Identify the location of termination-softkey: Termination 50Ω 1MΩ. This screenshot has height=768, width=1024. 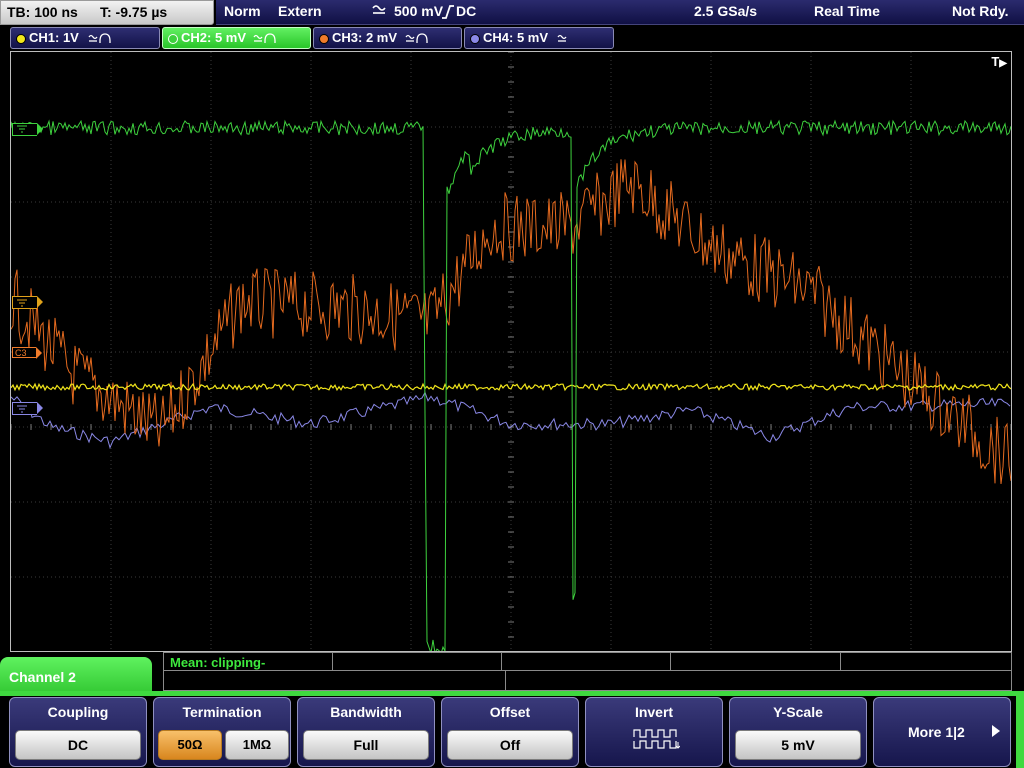
(222, 732).